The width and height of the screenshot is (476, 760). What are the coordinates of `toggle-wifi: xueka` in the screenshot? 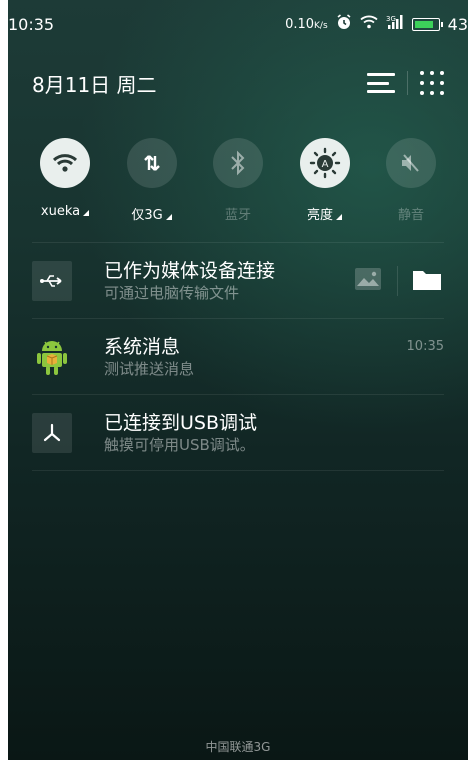 It's located at (65, 180).